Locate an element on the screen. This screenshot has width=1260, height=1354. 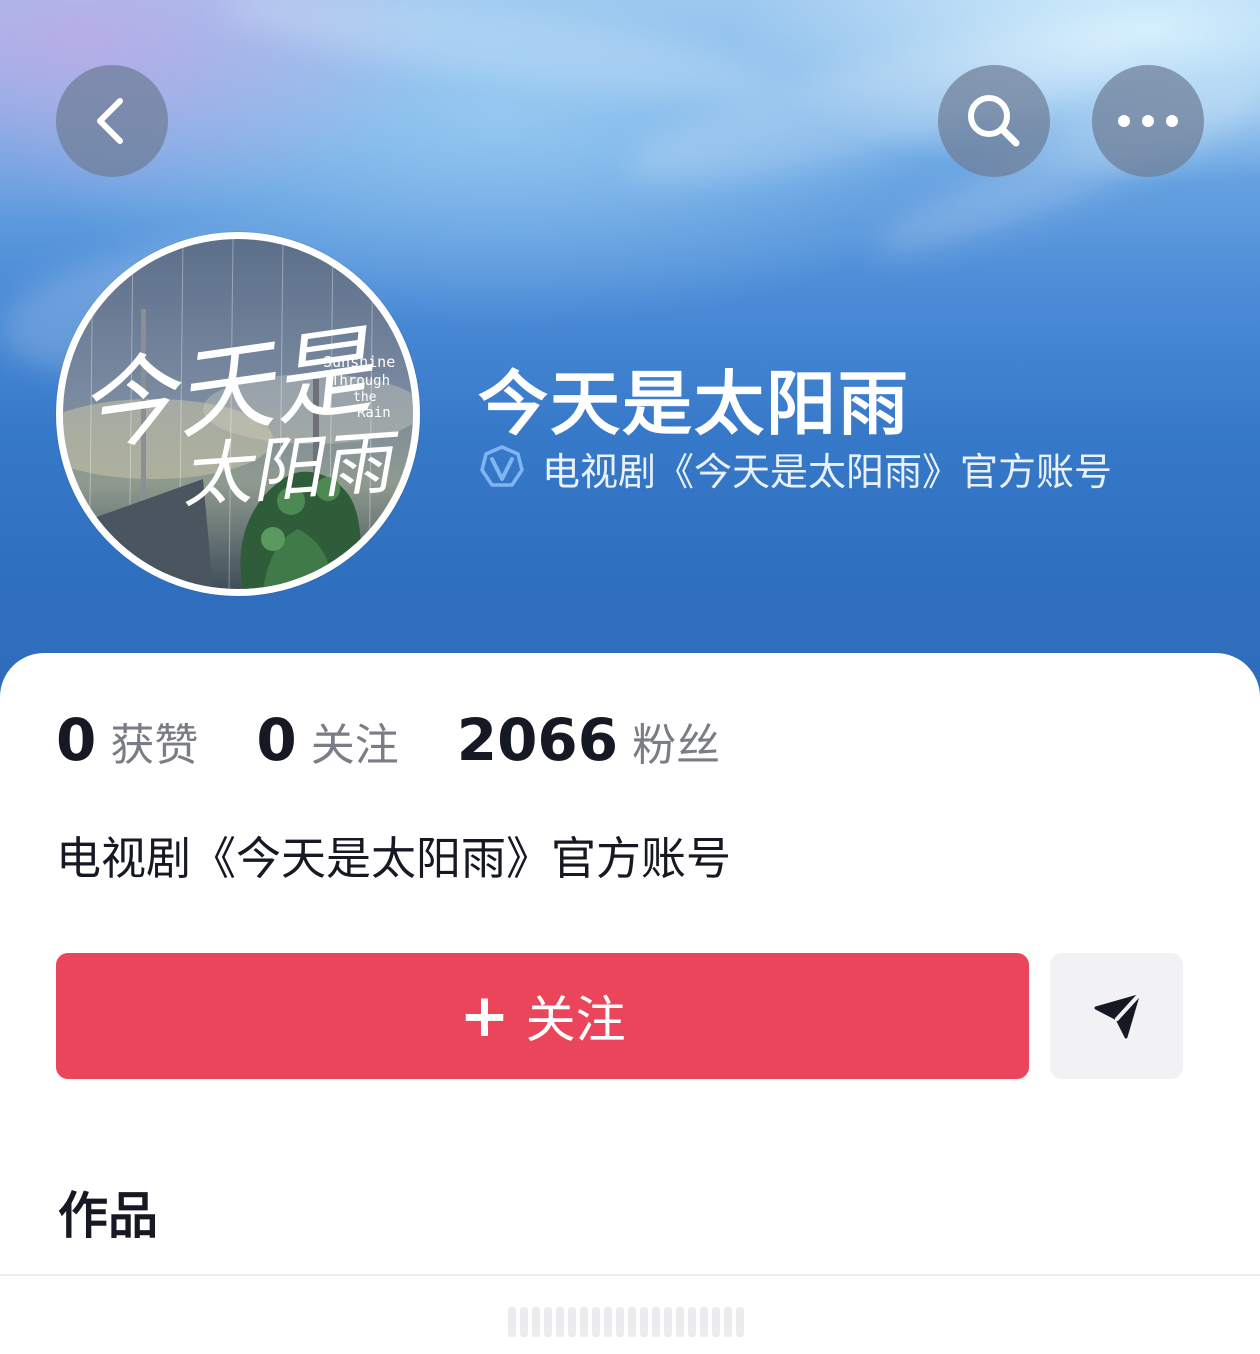
avatar-en-4: Rain is located at coordinates (374, 413).